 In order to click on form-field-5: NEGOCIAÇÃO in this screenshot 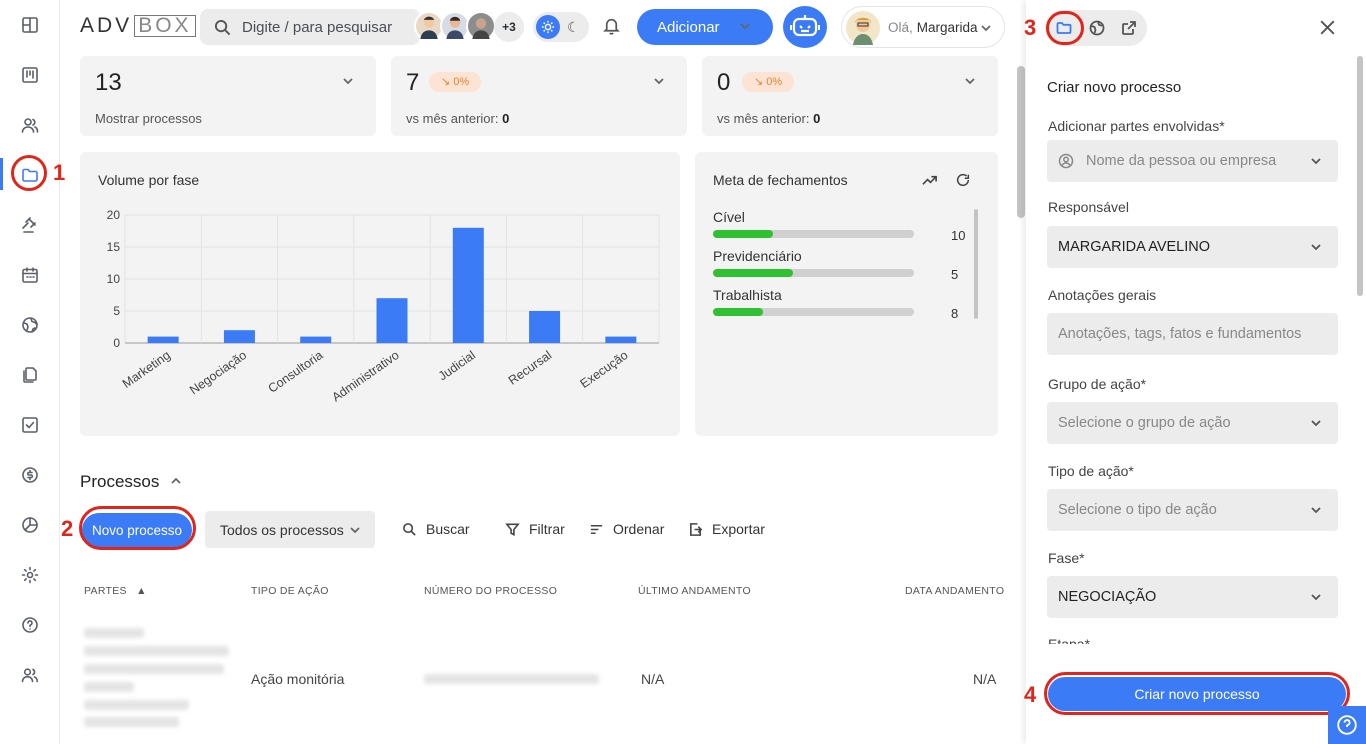, I will do `click(1192, 597)`.